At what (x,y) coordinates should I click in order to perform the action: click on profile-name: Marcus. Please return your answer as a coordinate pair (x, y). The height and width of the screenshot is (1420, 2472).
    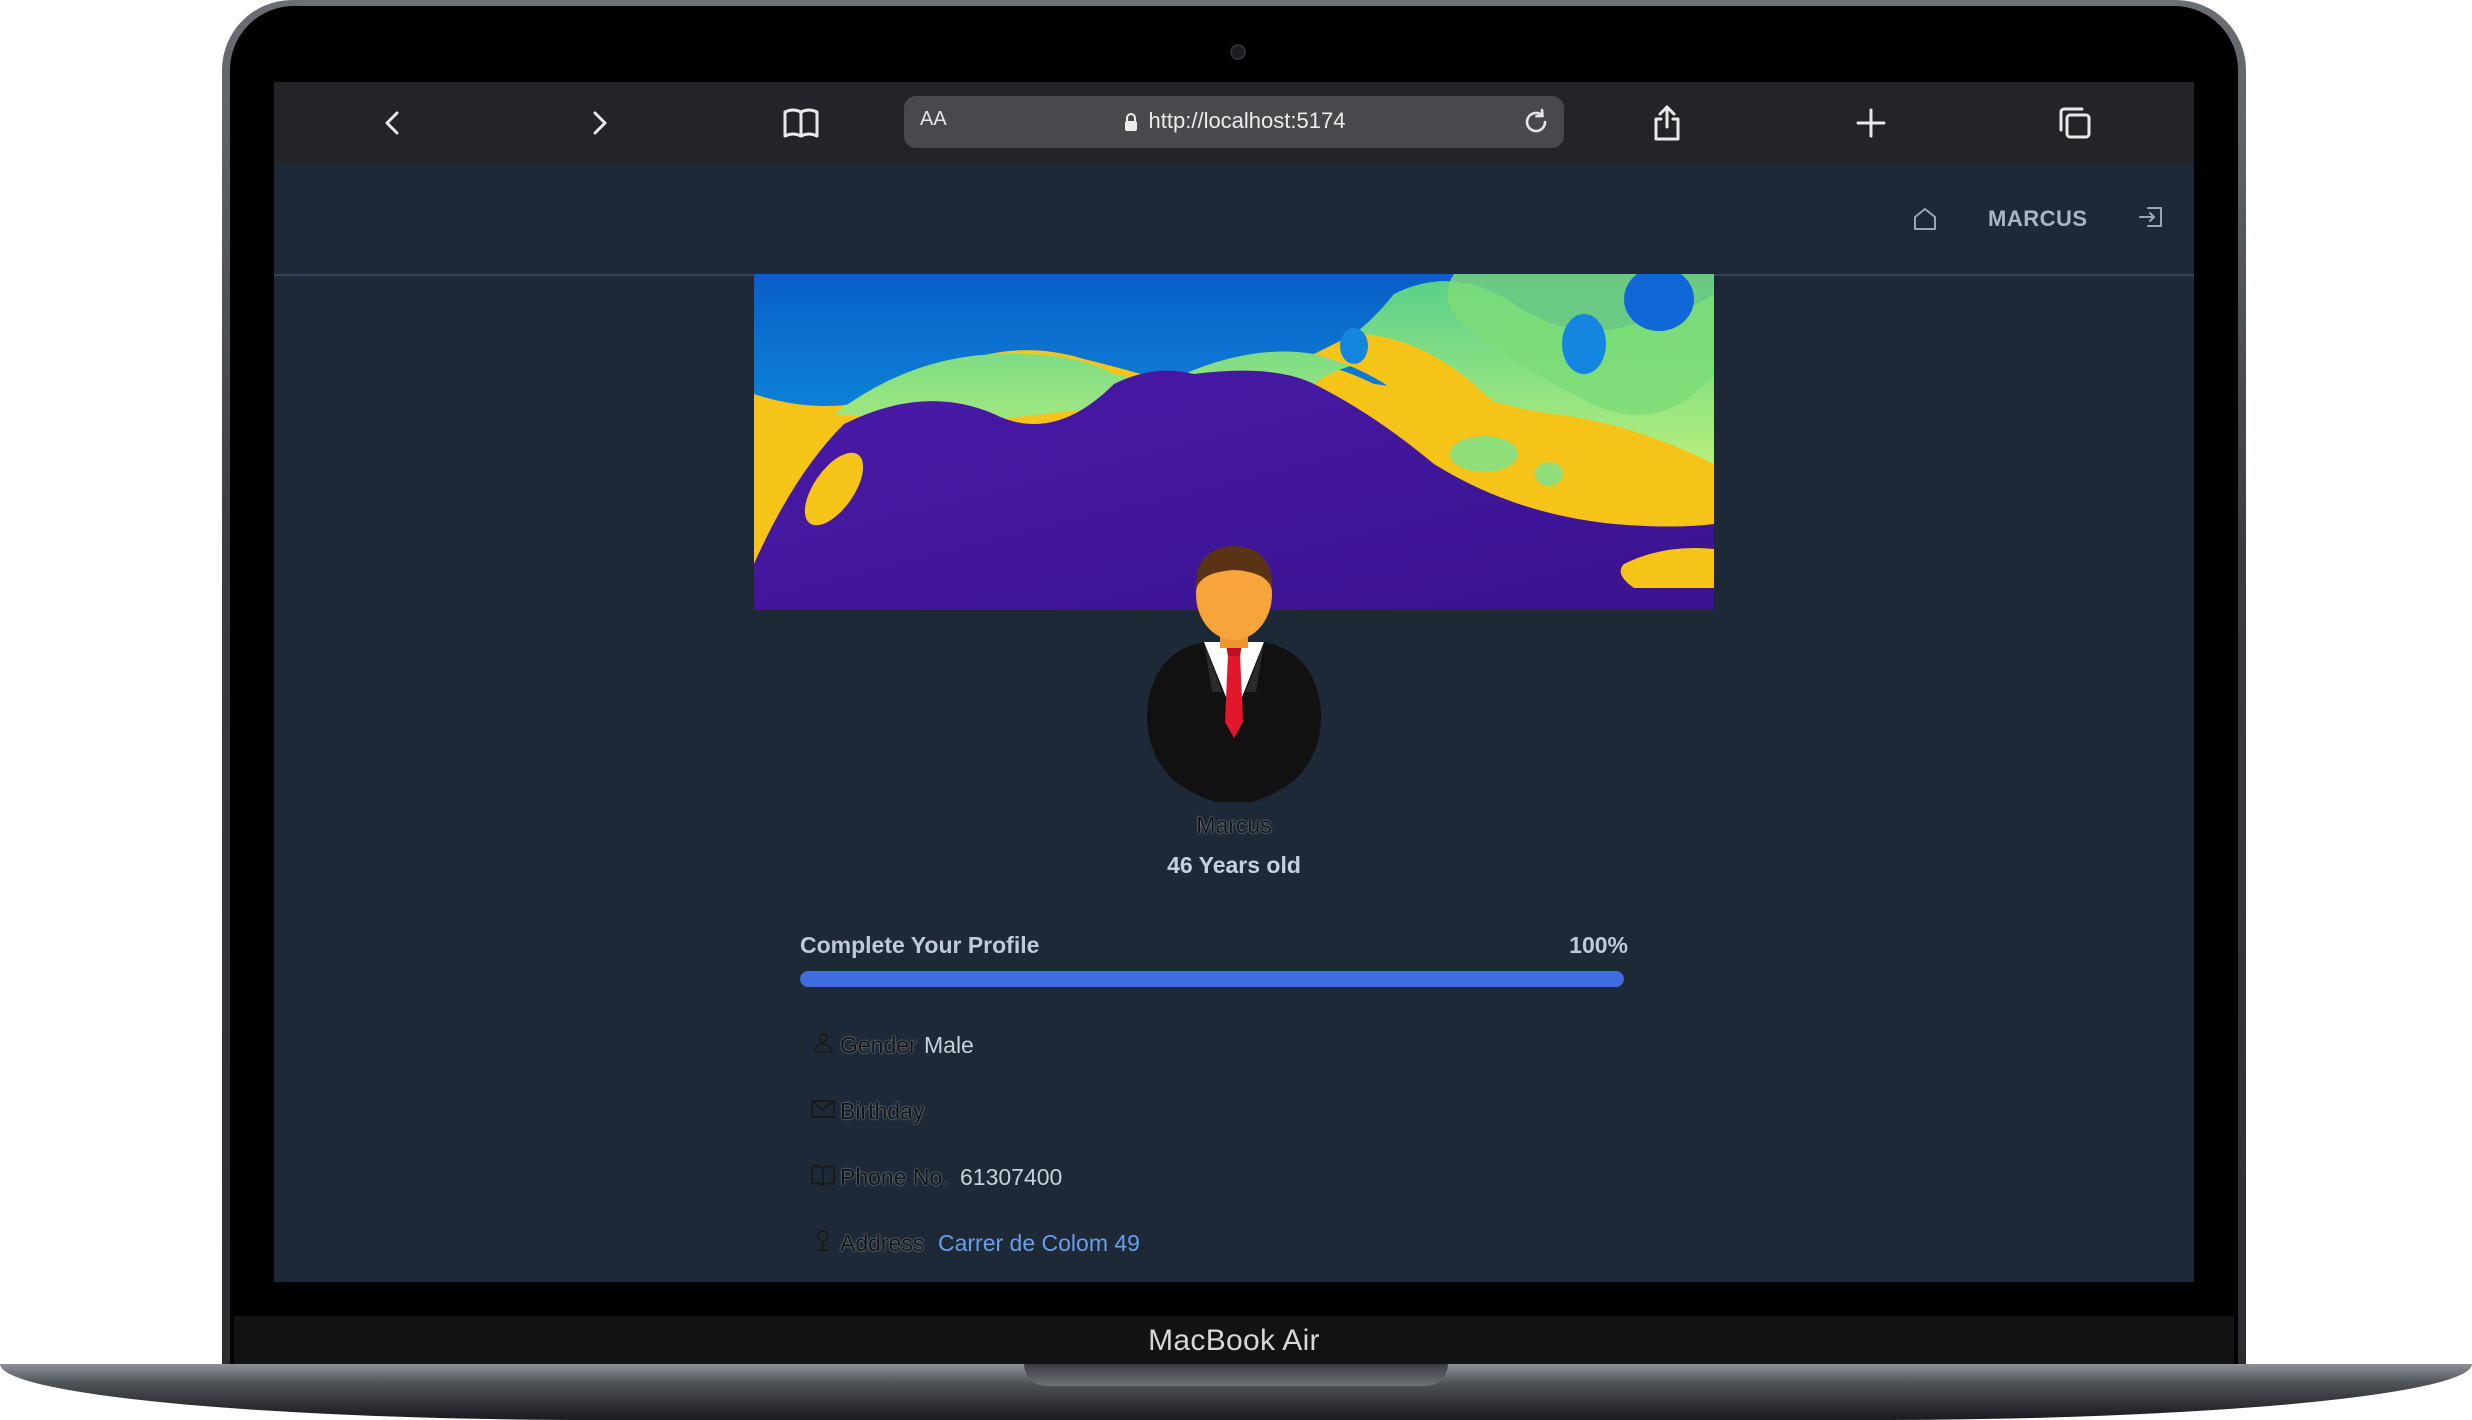
    Looking at the image, I should click on (1234, 825).